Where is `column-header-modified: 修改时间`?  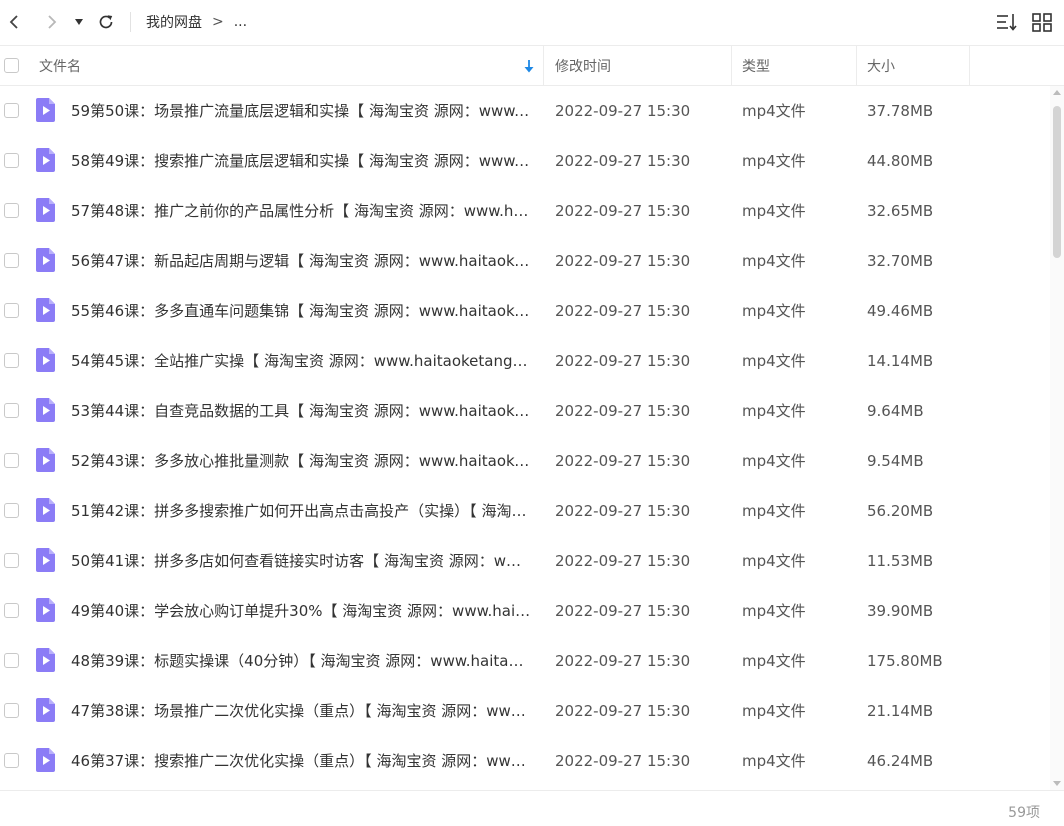
column-header-modified: 修改时间 is located at coordinates (583, 65).